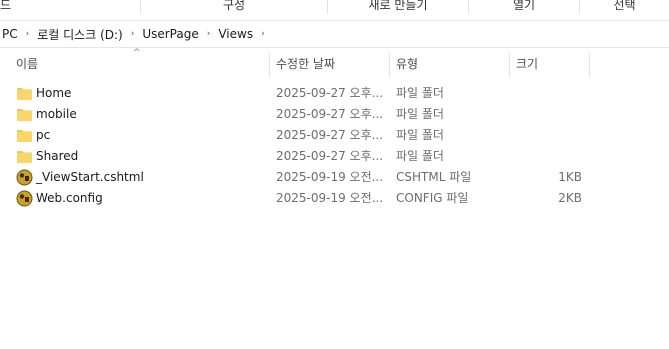 The height and width of the screenshot is (349, 669). I want to click on column-header-date: 수정한 날짜, so click(329, 64).